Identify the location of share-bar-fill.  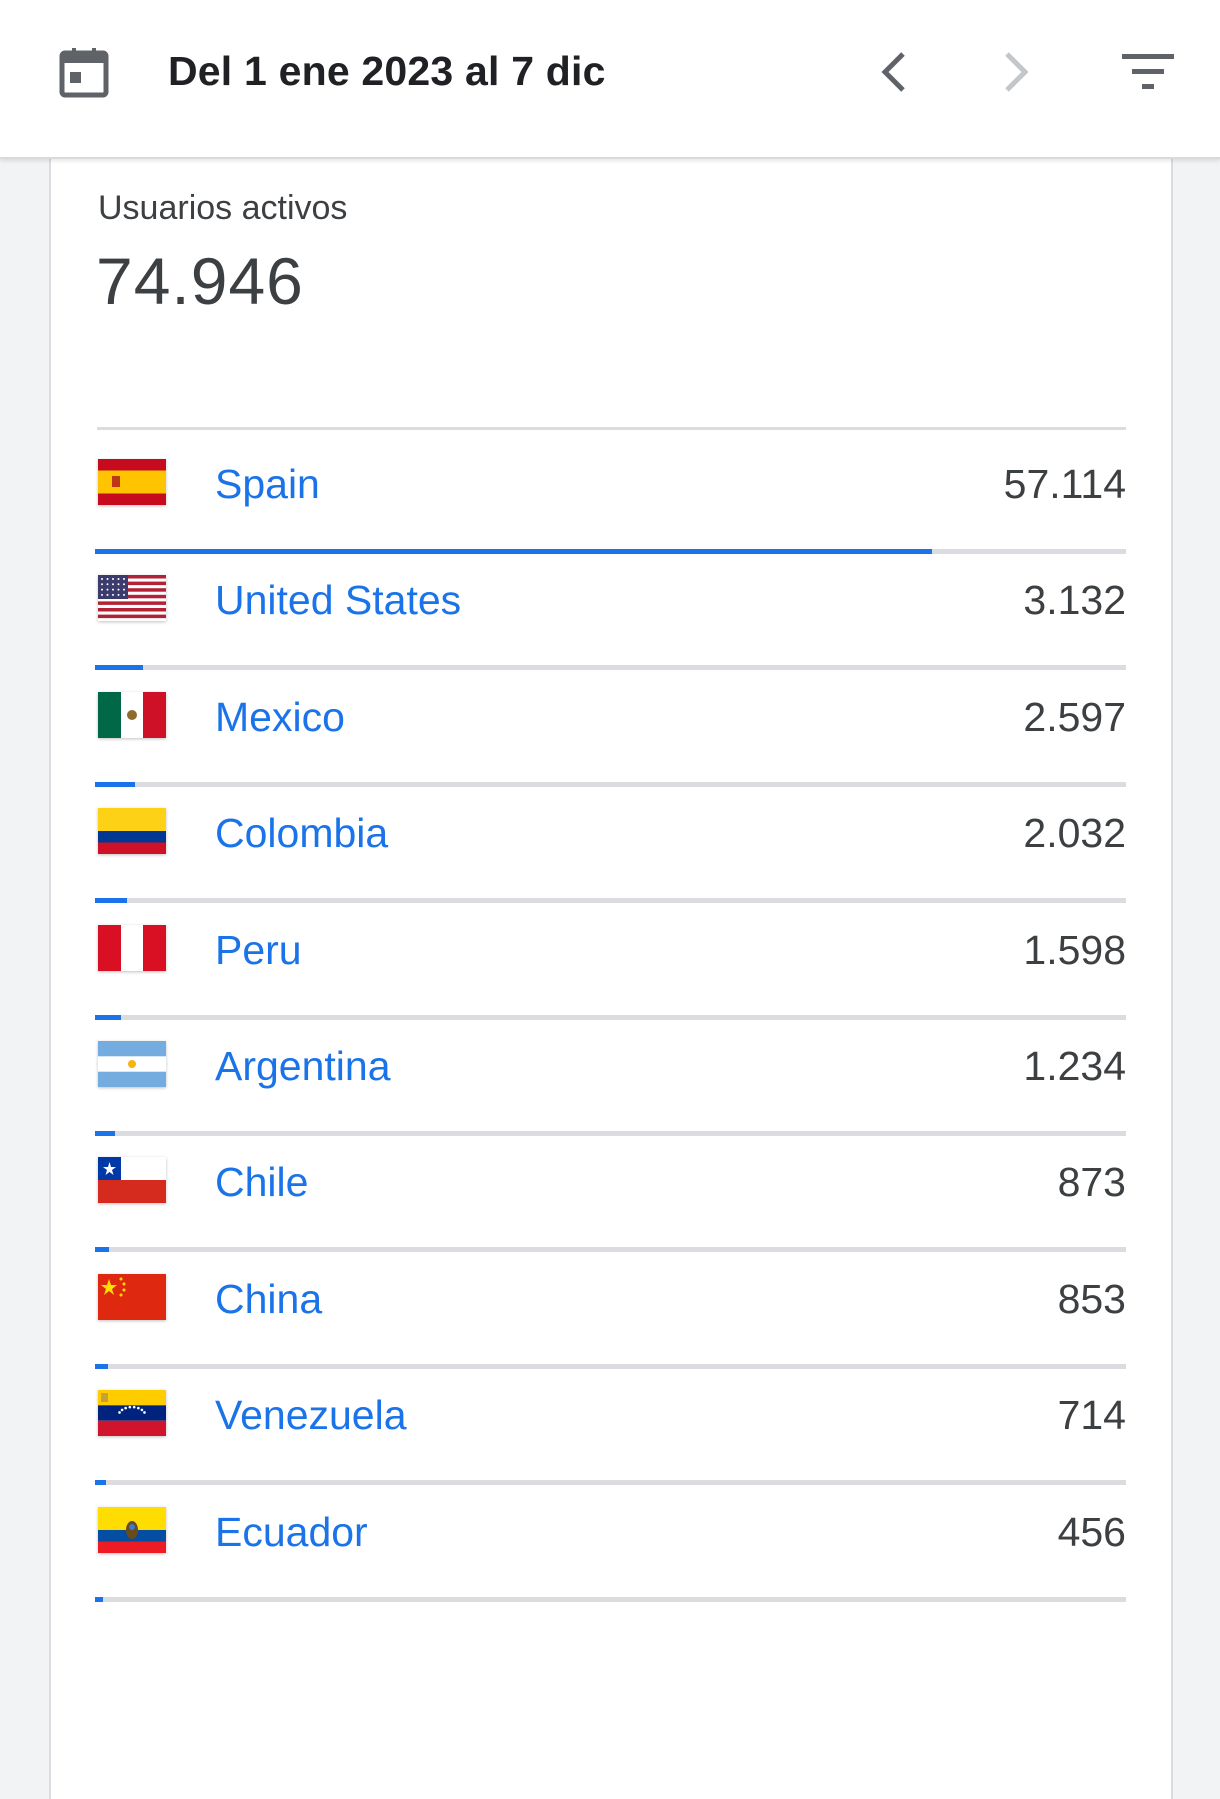
(99, 1599).